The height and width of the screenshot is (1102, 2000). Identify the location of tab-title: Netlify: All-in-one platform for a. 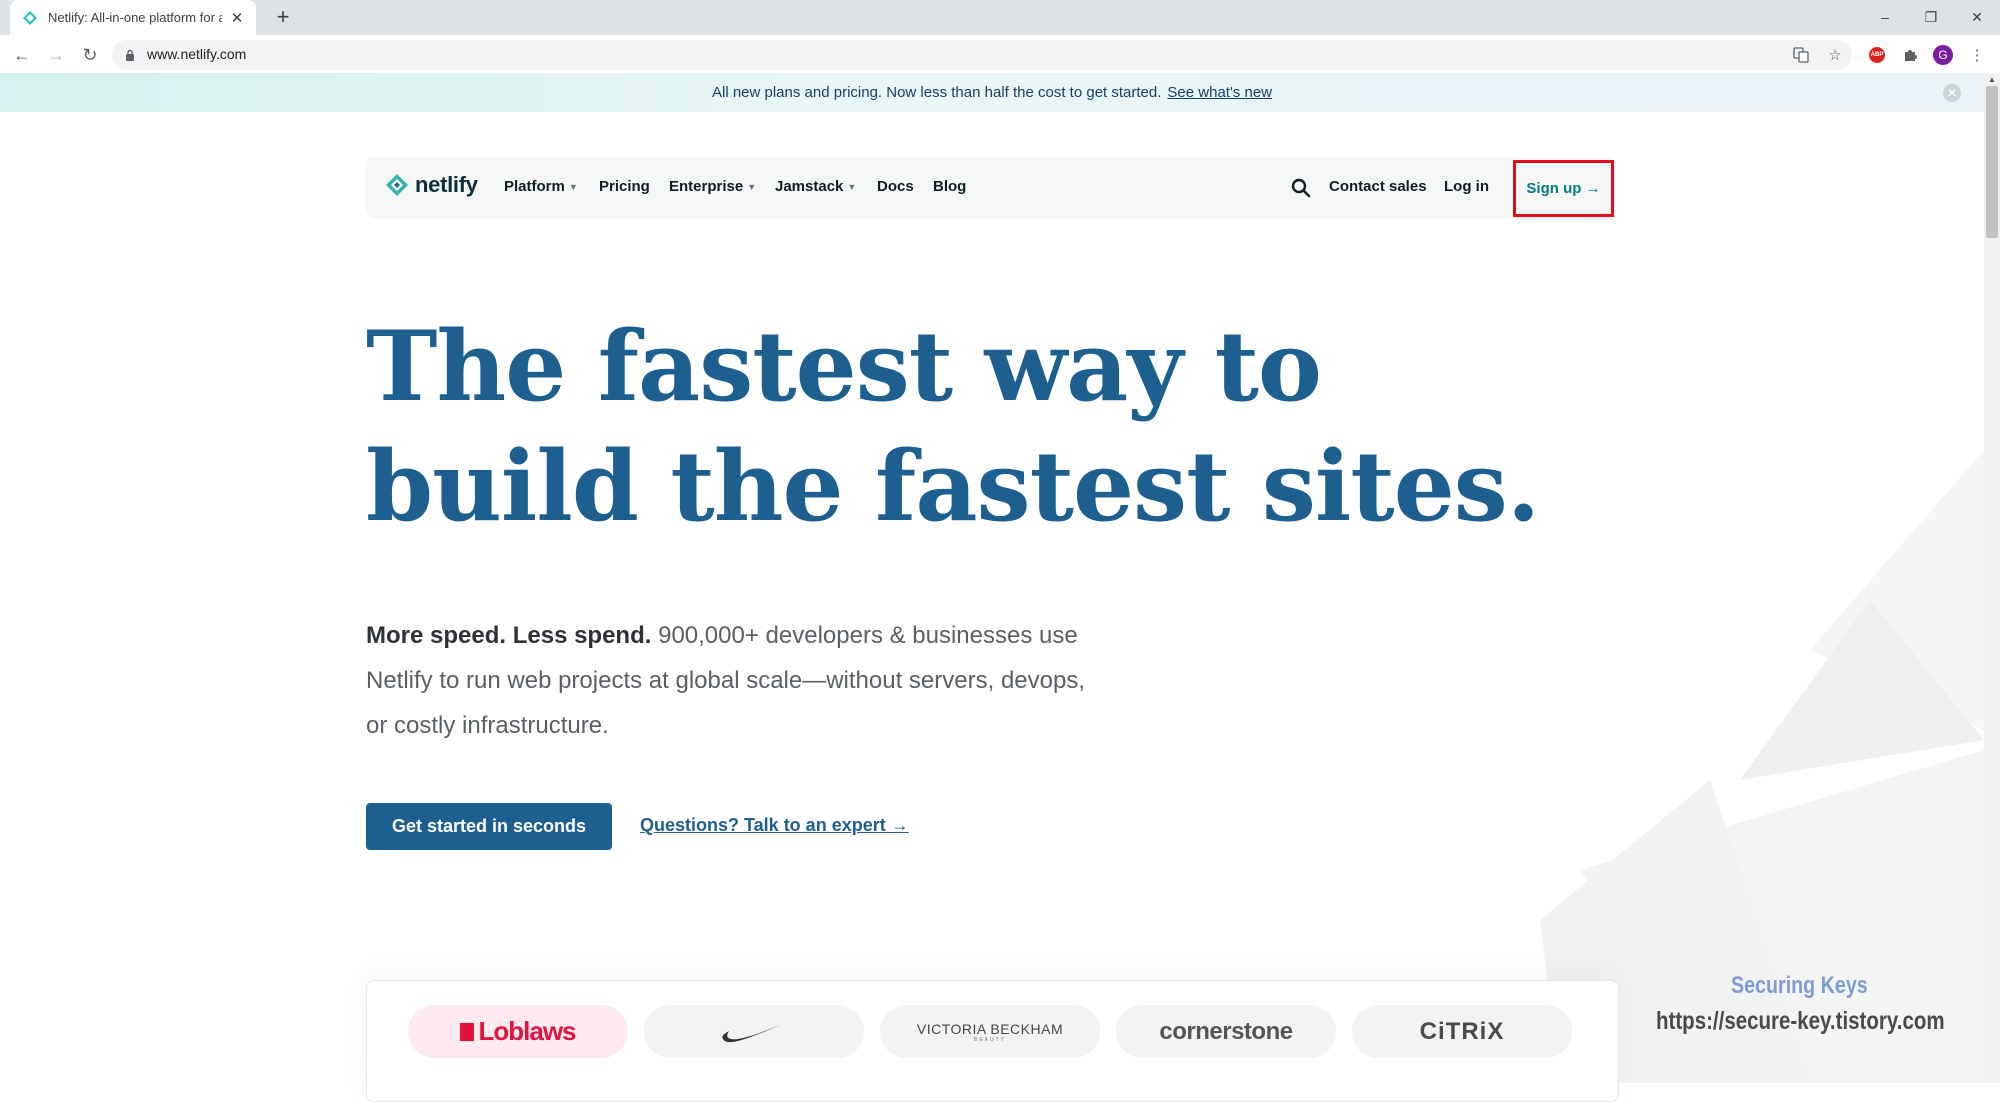
(135, 17).